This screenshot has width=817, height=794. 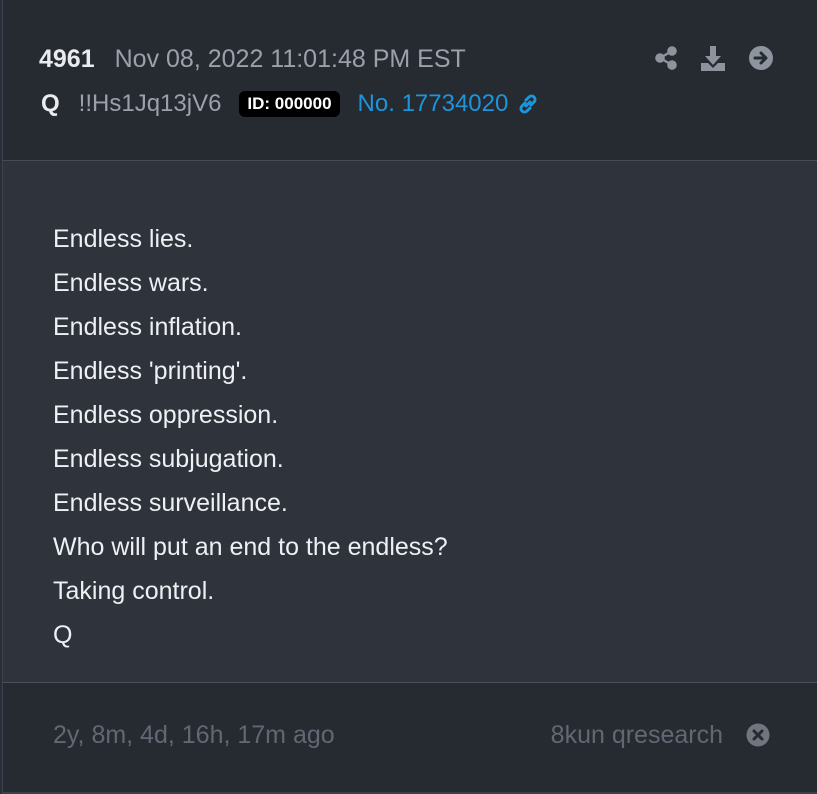 I want to click on post-line: Endless lies., so click(x=123, y=239).